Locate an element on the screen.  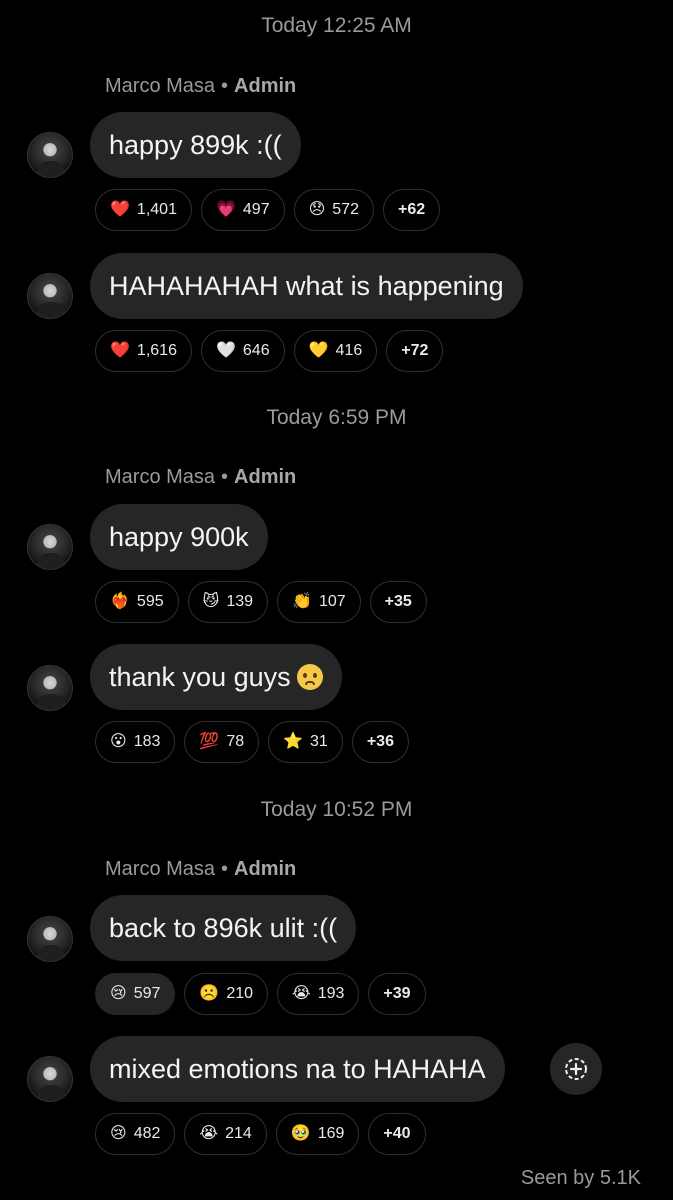
reaction-chip: 👏 107 is located at coordinates (319, 602).